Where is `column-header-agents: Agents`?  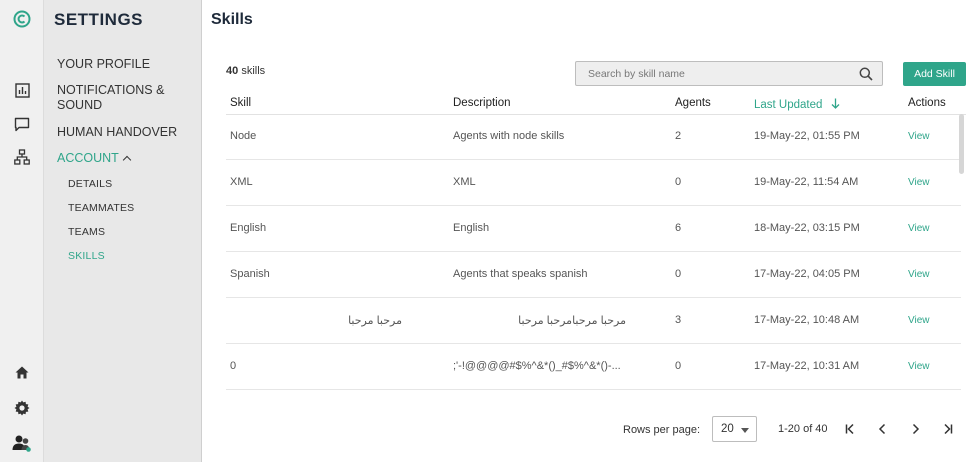 column-header-agents: Agents is located at coordinates (693, 103).